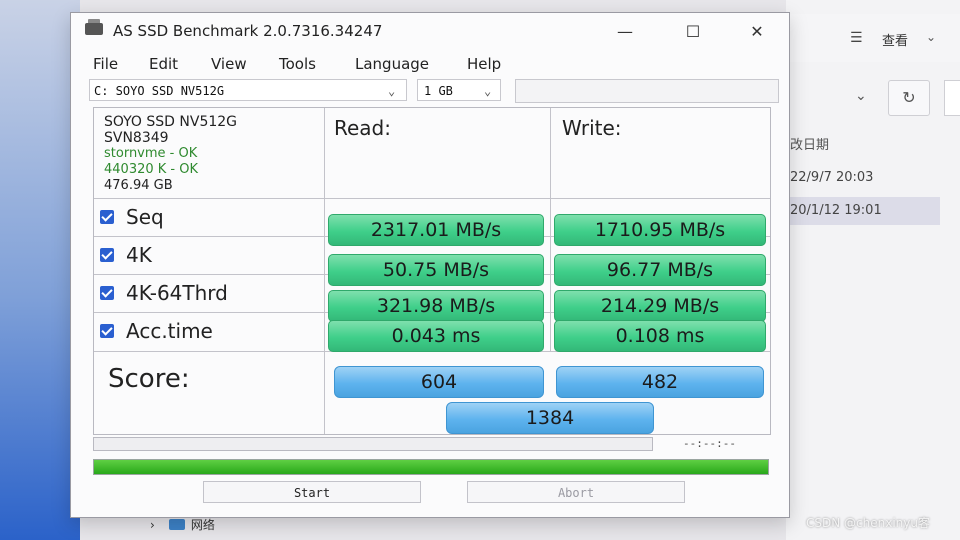 This screenshot has width=960, height=540. I want to click on acctime-write-result: 0.108 ms, so click(660, 336).